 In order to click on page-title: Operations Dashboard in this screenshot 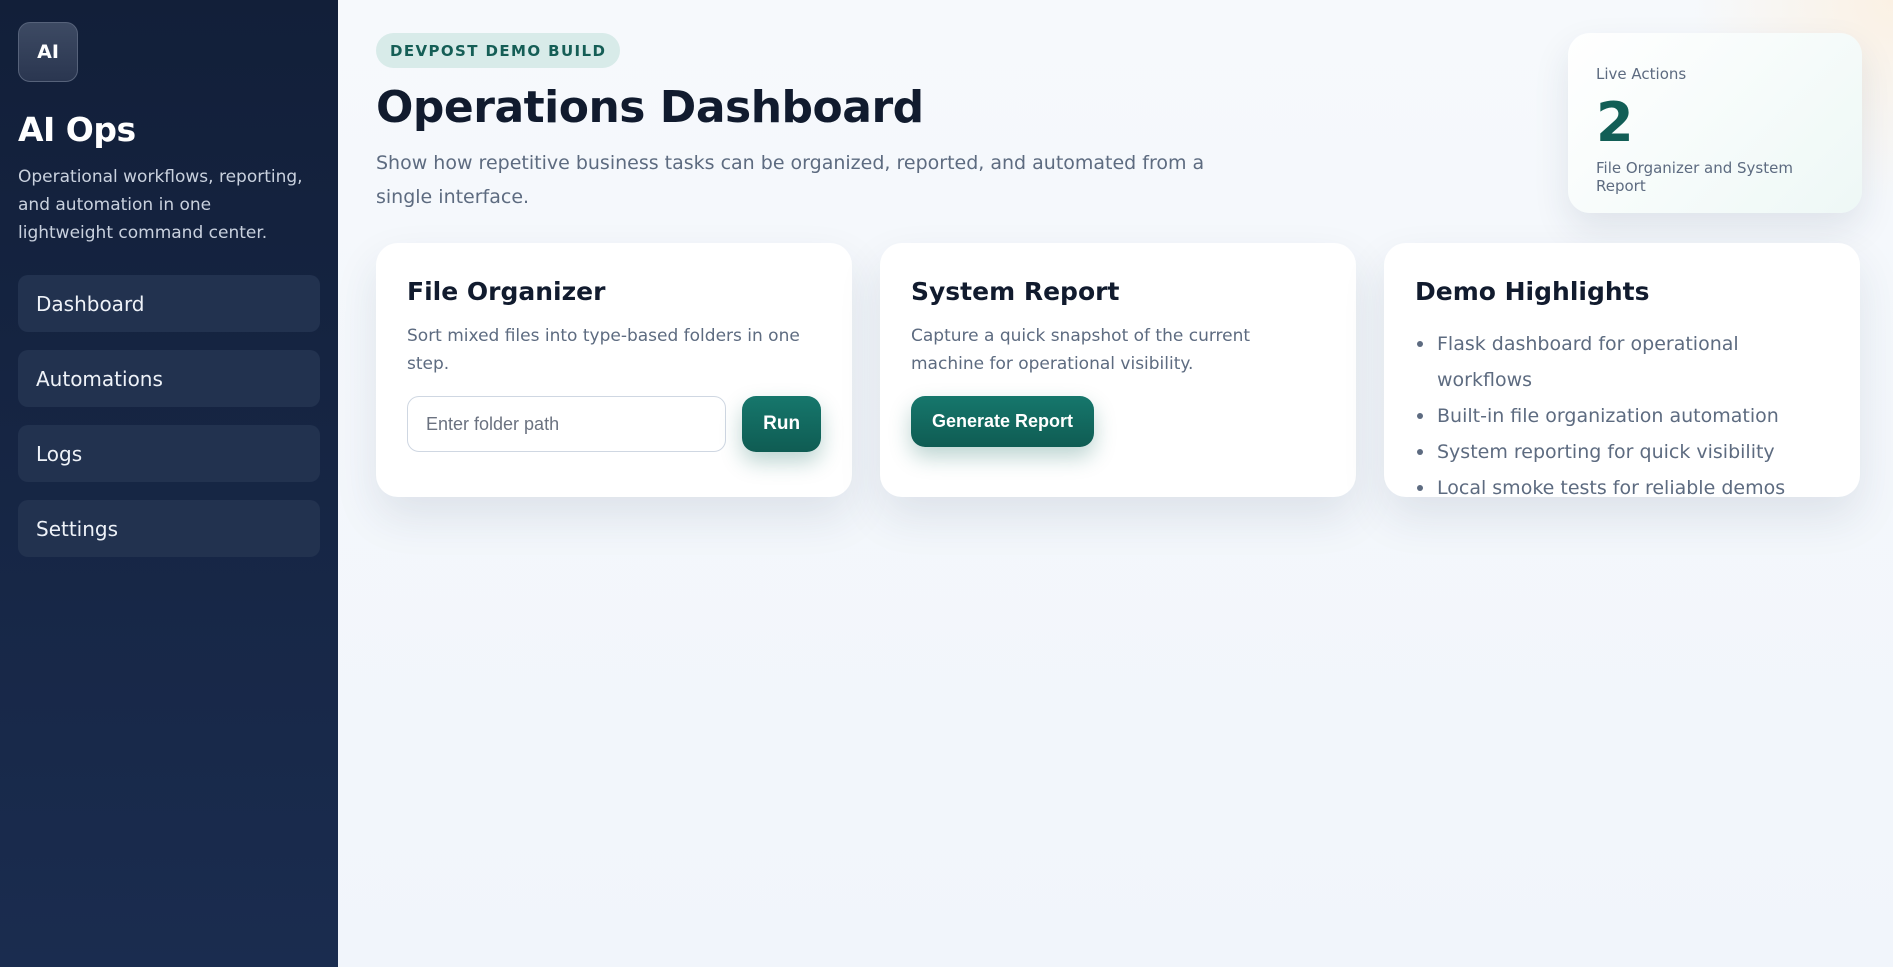, I will do `click(650, 107)`.